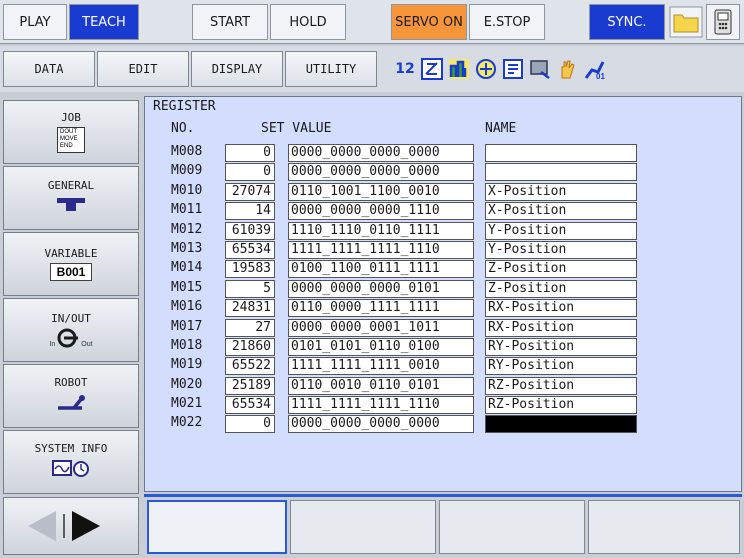  I want to click on table-row: M009 0 0000_0000_0000_0000, so click(443, 172).